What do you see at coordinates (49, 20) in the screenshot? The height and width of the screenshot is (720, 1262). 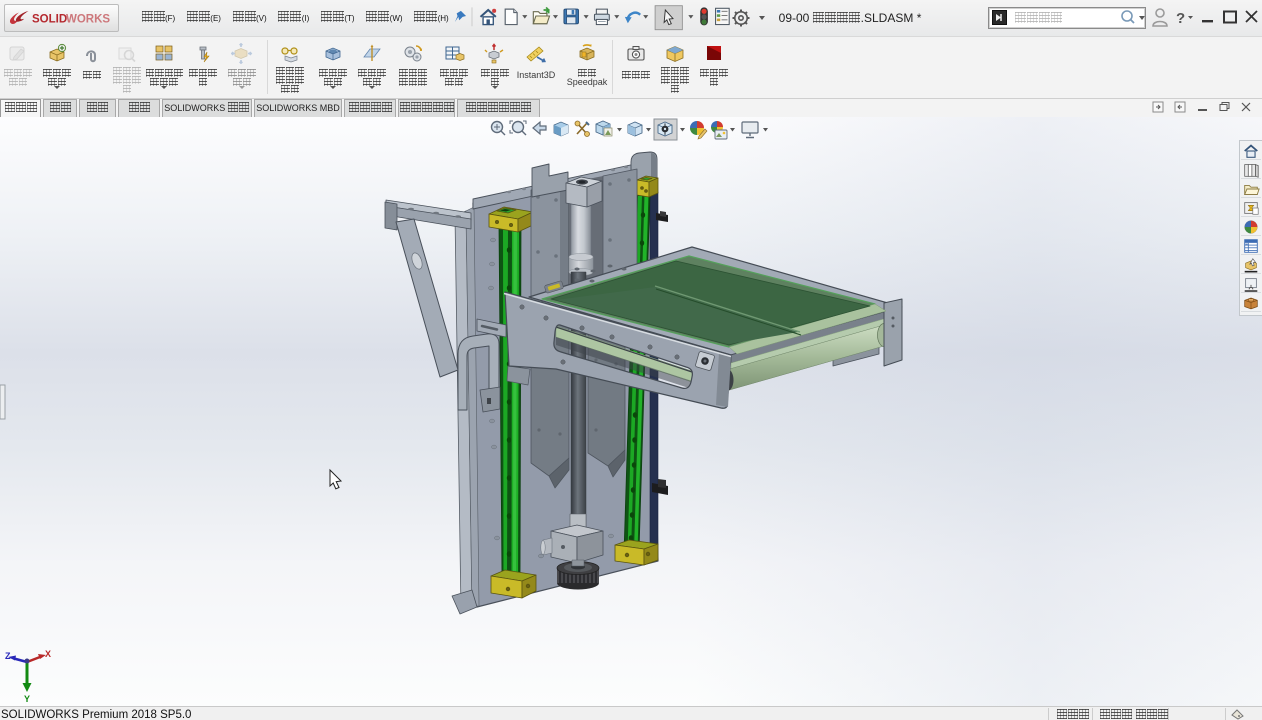 I see `svg-text: SOLID` at bounding box center [49, 20].